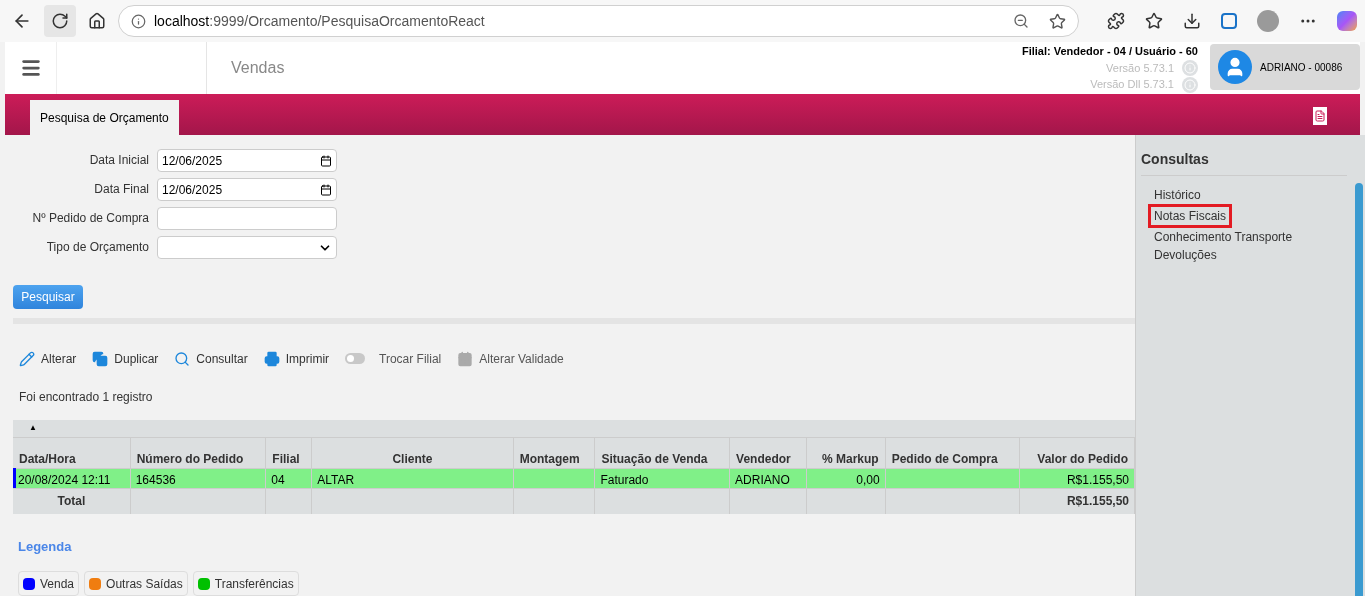  I want to click on sidebar-link: Conhecimento Transporte, so click(1223, 237).